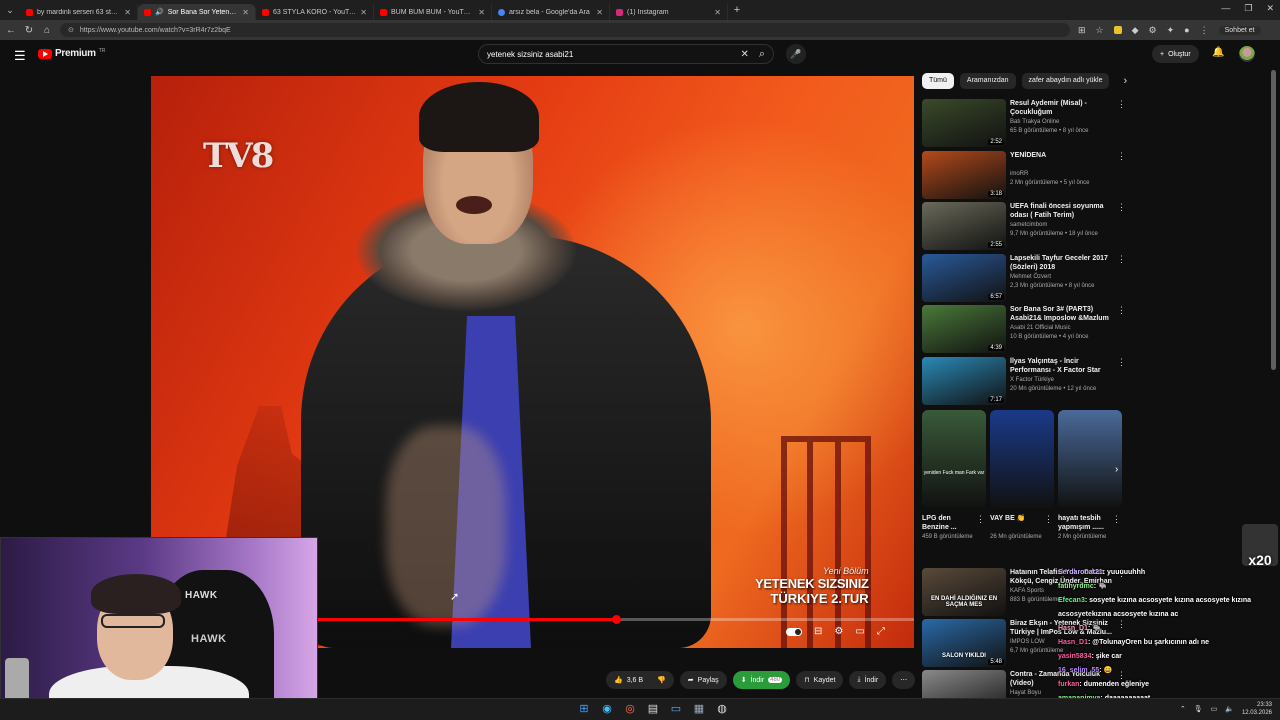 The image size is (1280, 720). Describe the element at coordinates (1040, 328) in the screenshot. I see `channel-name: Asabi 21 Official Music` at that location.